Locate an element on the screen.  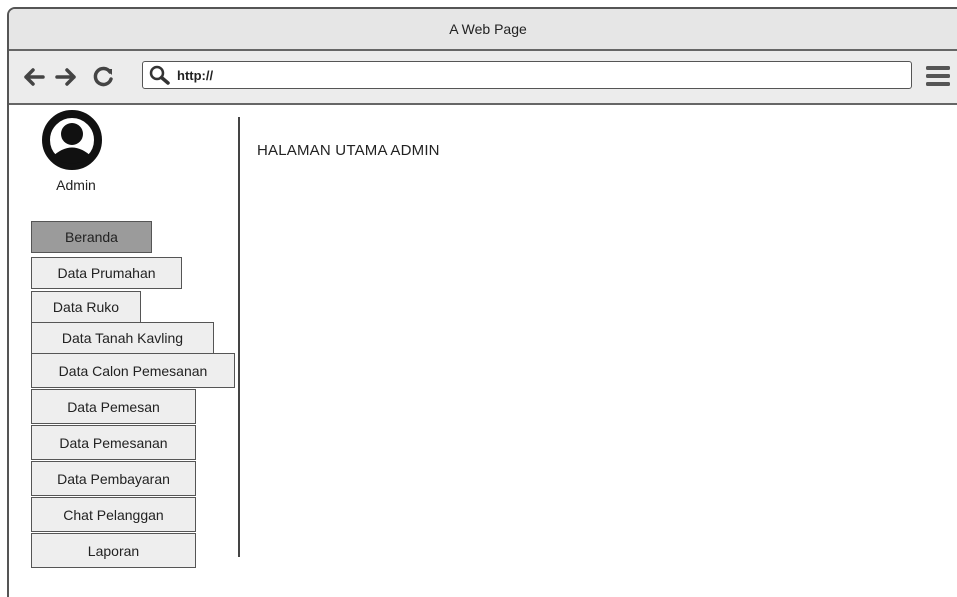
window-title: A Web Page is located at coordinates (488, 29).